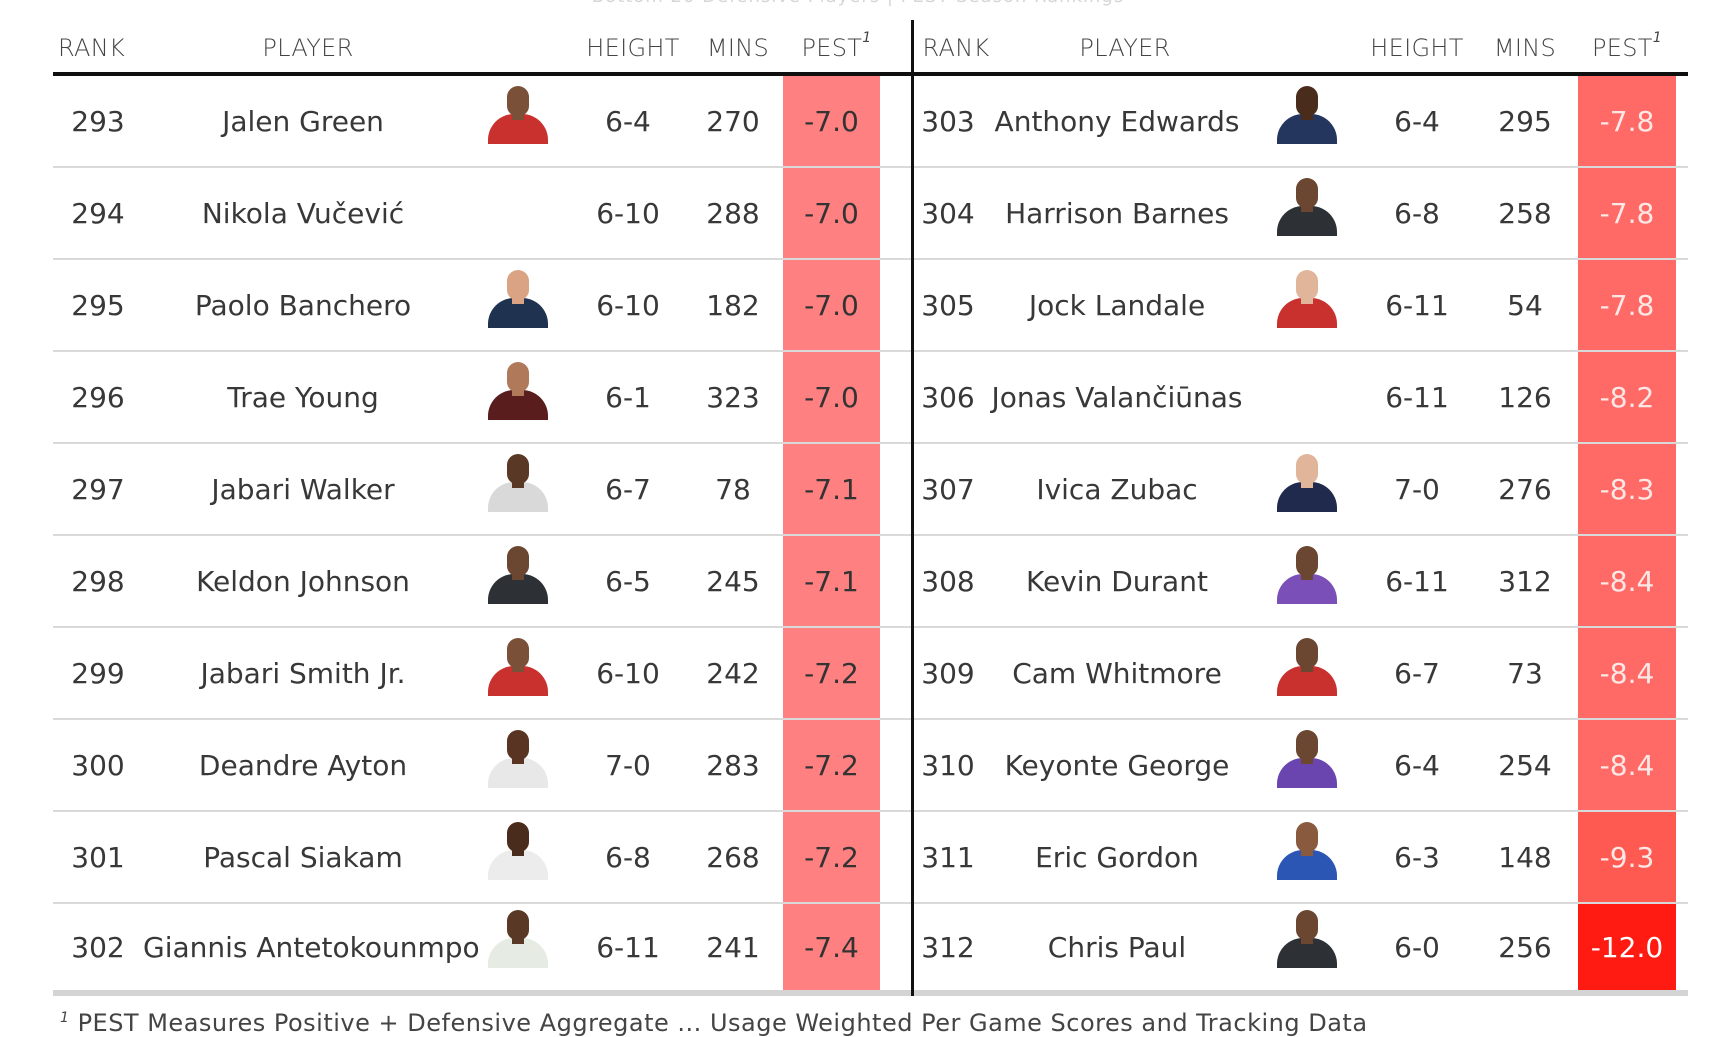  What do you see at coordinates (1117, 213) in the screenshot?
I see `player-name-cell: Harrison Barnes` at bounding box center [1117, 213].